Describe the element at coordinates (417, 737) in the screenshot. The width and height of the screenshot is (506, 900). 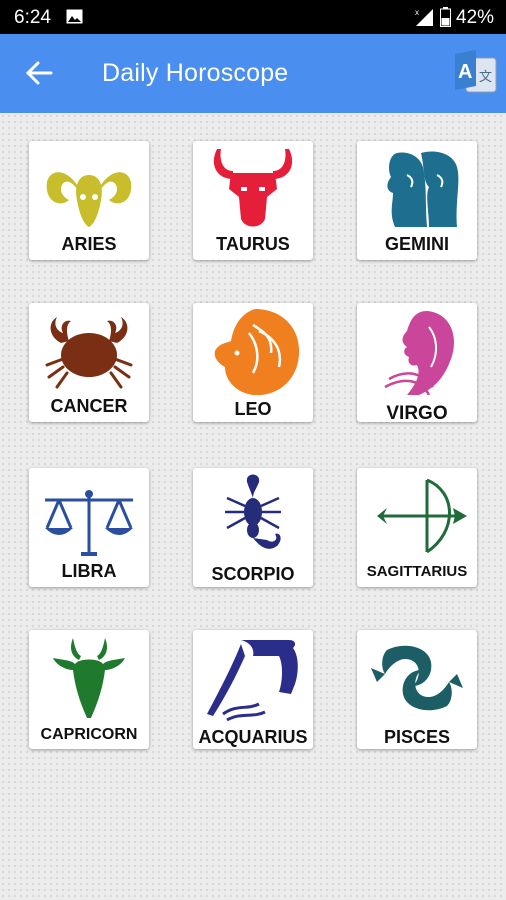
I see `sign-label: PISCES` at that location.